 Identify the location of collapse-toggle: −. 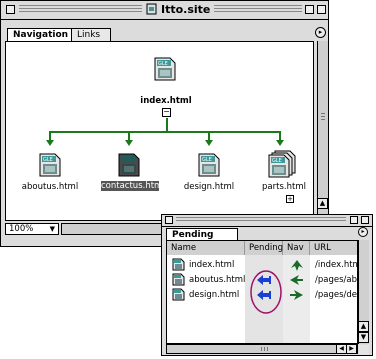
(166, 112).